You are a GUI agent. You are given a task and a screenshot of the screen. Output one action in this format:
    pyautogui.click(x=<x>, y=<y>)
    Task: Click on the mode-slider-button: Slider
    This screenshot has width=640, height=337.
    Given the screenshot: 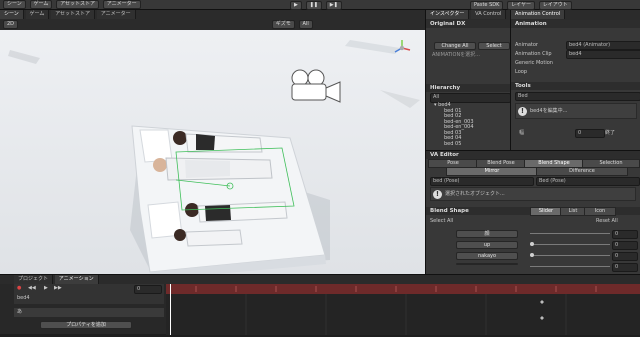 What is the action you would take?
    pyautogui.click(x=546, y=211)
    